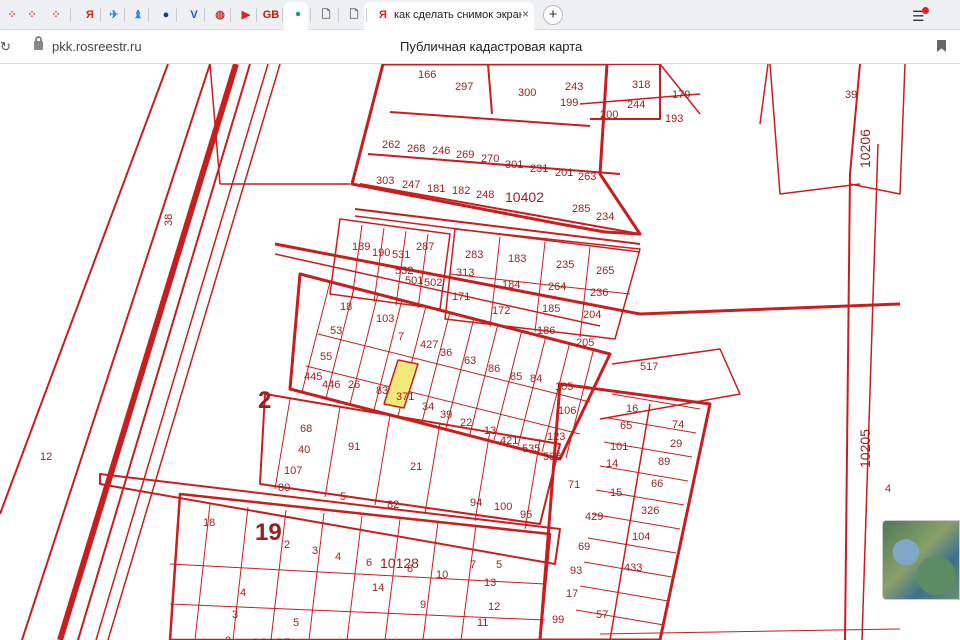 The height and width of the screenshot is (640, 960). I want to click on rosreestr-icon: ꔷ, so click(298, 15).